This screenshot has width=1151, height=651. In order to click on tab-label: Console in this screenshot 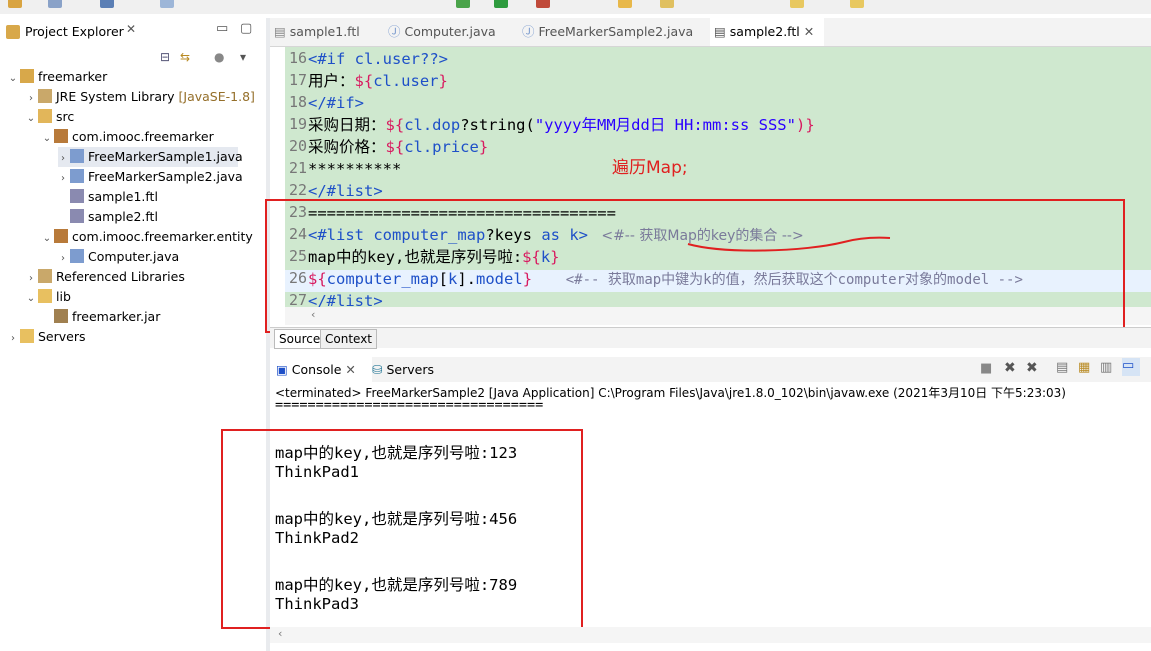, I will do `click(316, 369)`.